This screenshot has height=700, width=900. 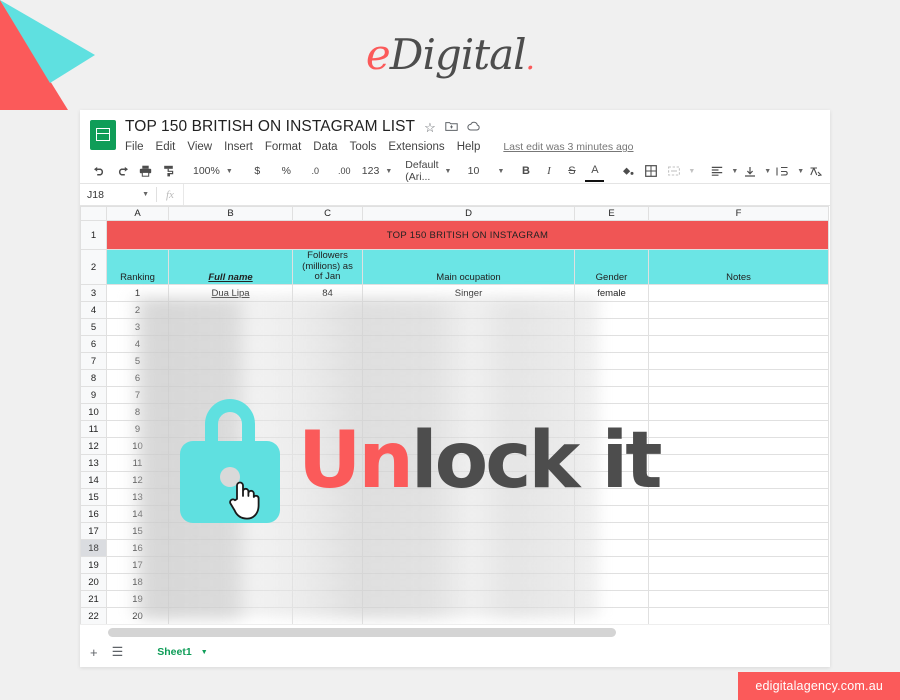 What do you see at coordinates (611, 213) in the screenshot?
I see `column-header-e: E` at bounding box center [611, 213].